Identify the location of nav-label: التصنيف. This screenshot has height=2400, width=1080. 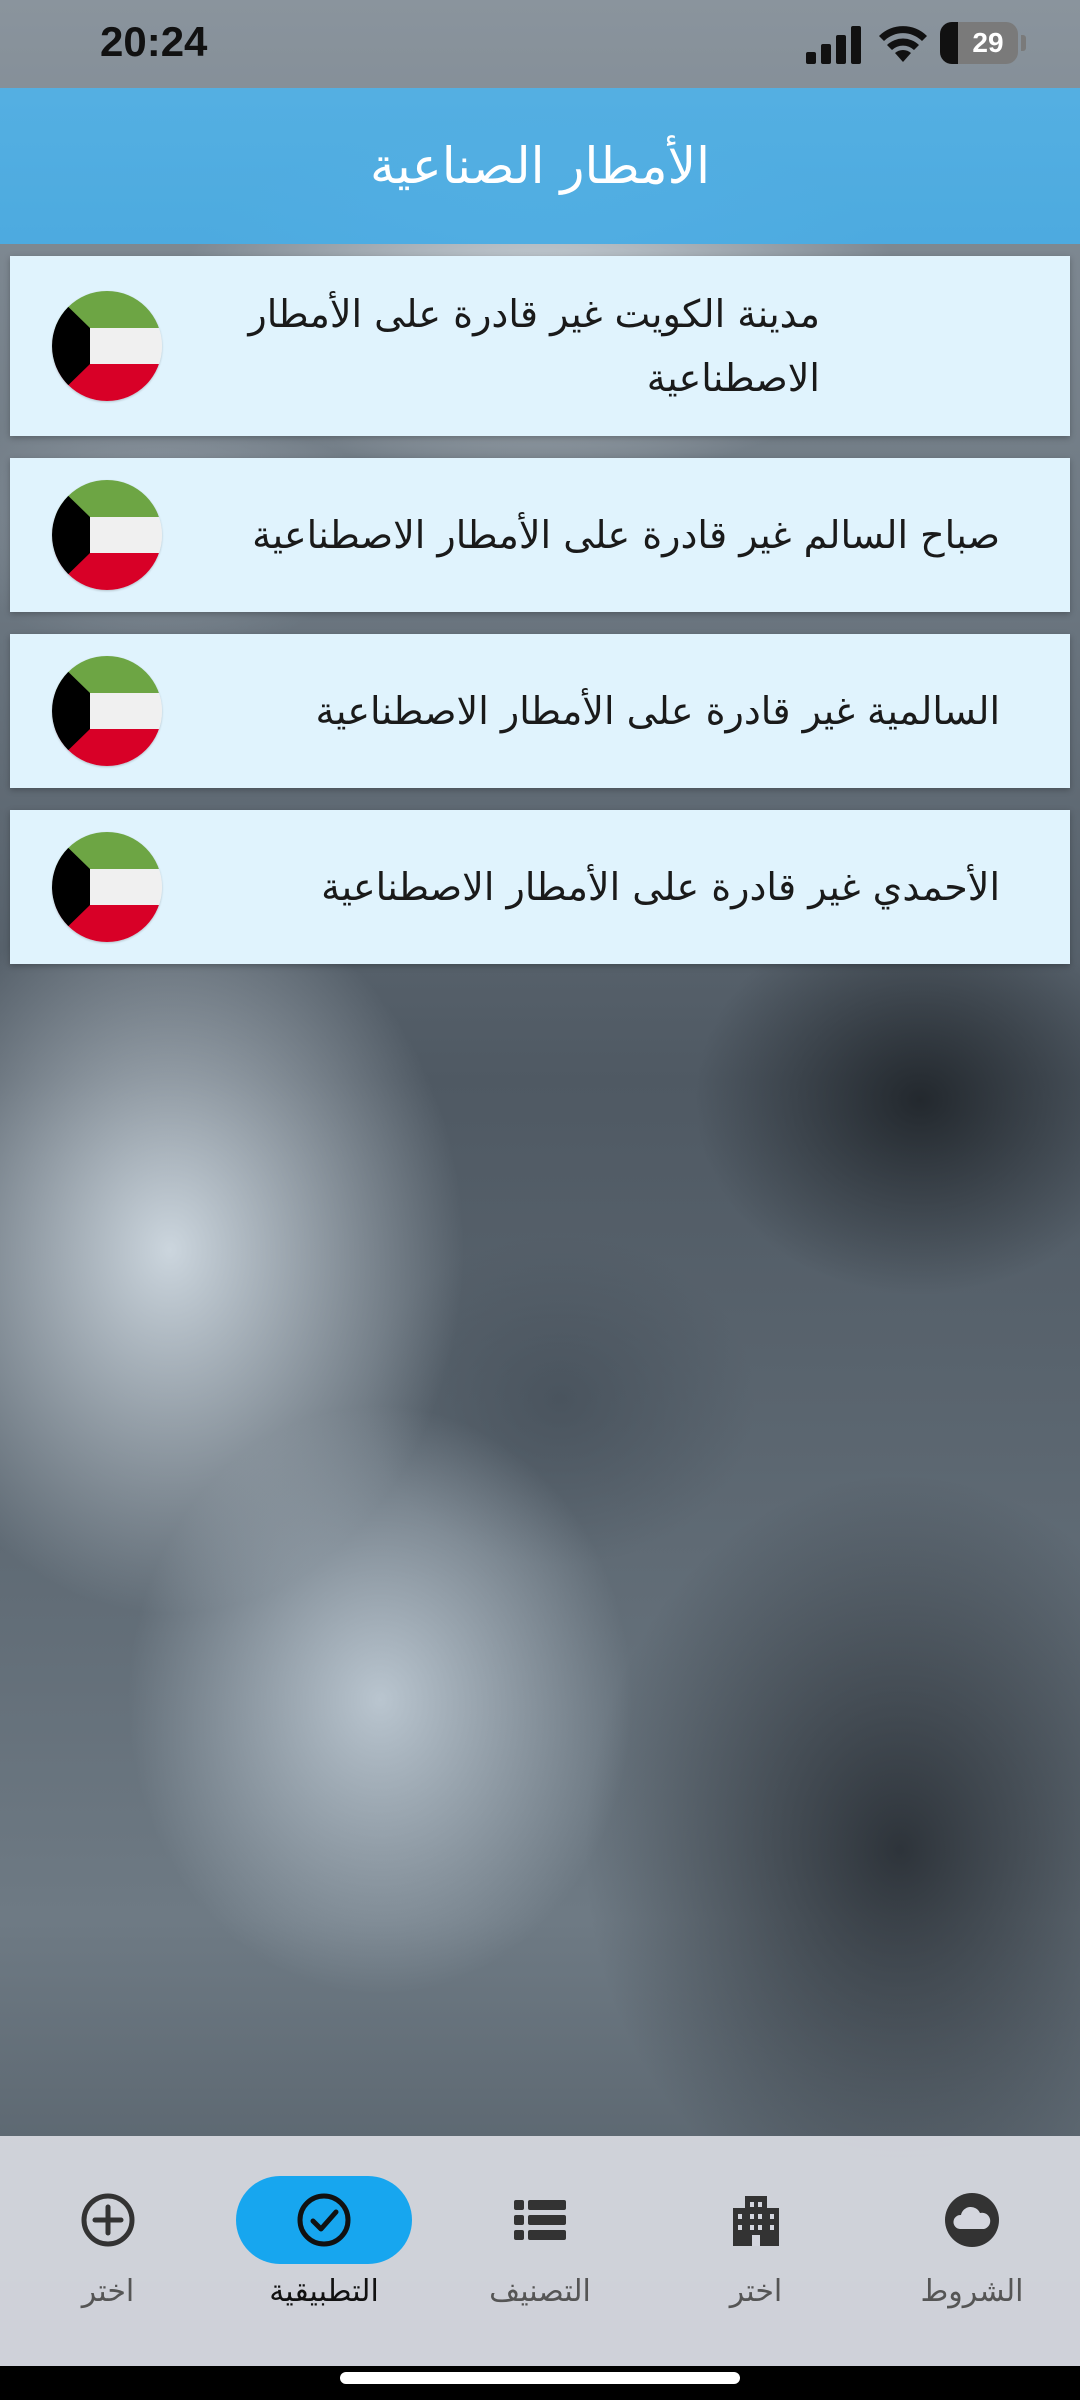
(540, 2291).